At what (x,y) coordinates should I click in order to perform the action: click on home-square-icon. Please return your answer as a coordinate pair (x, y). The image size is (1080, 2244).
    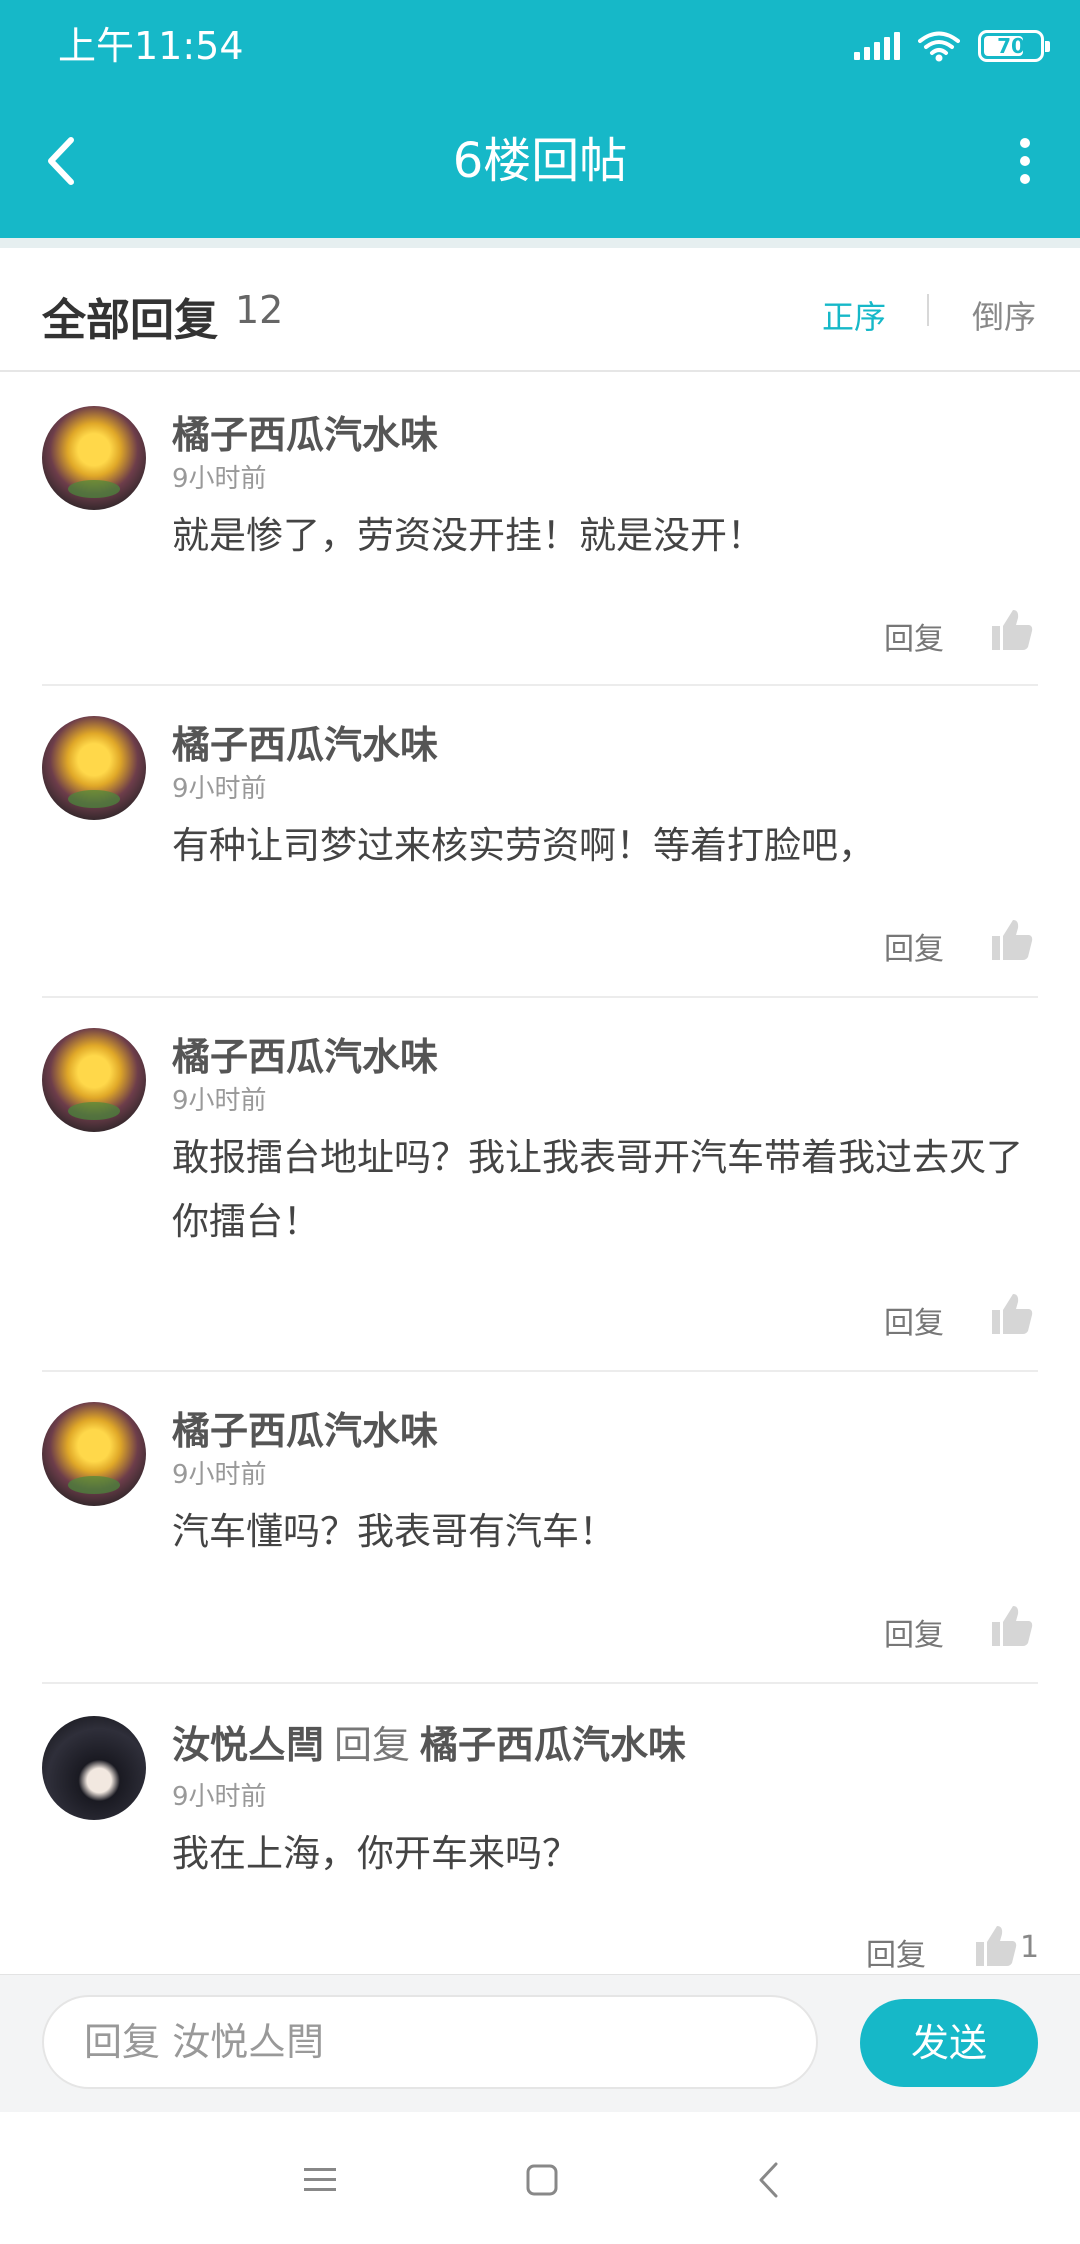
    Looking at the image, I should click on (542, 2180).